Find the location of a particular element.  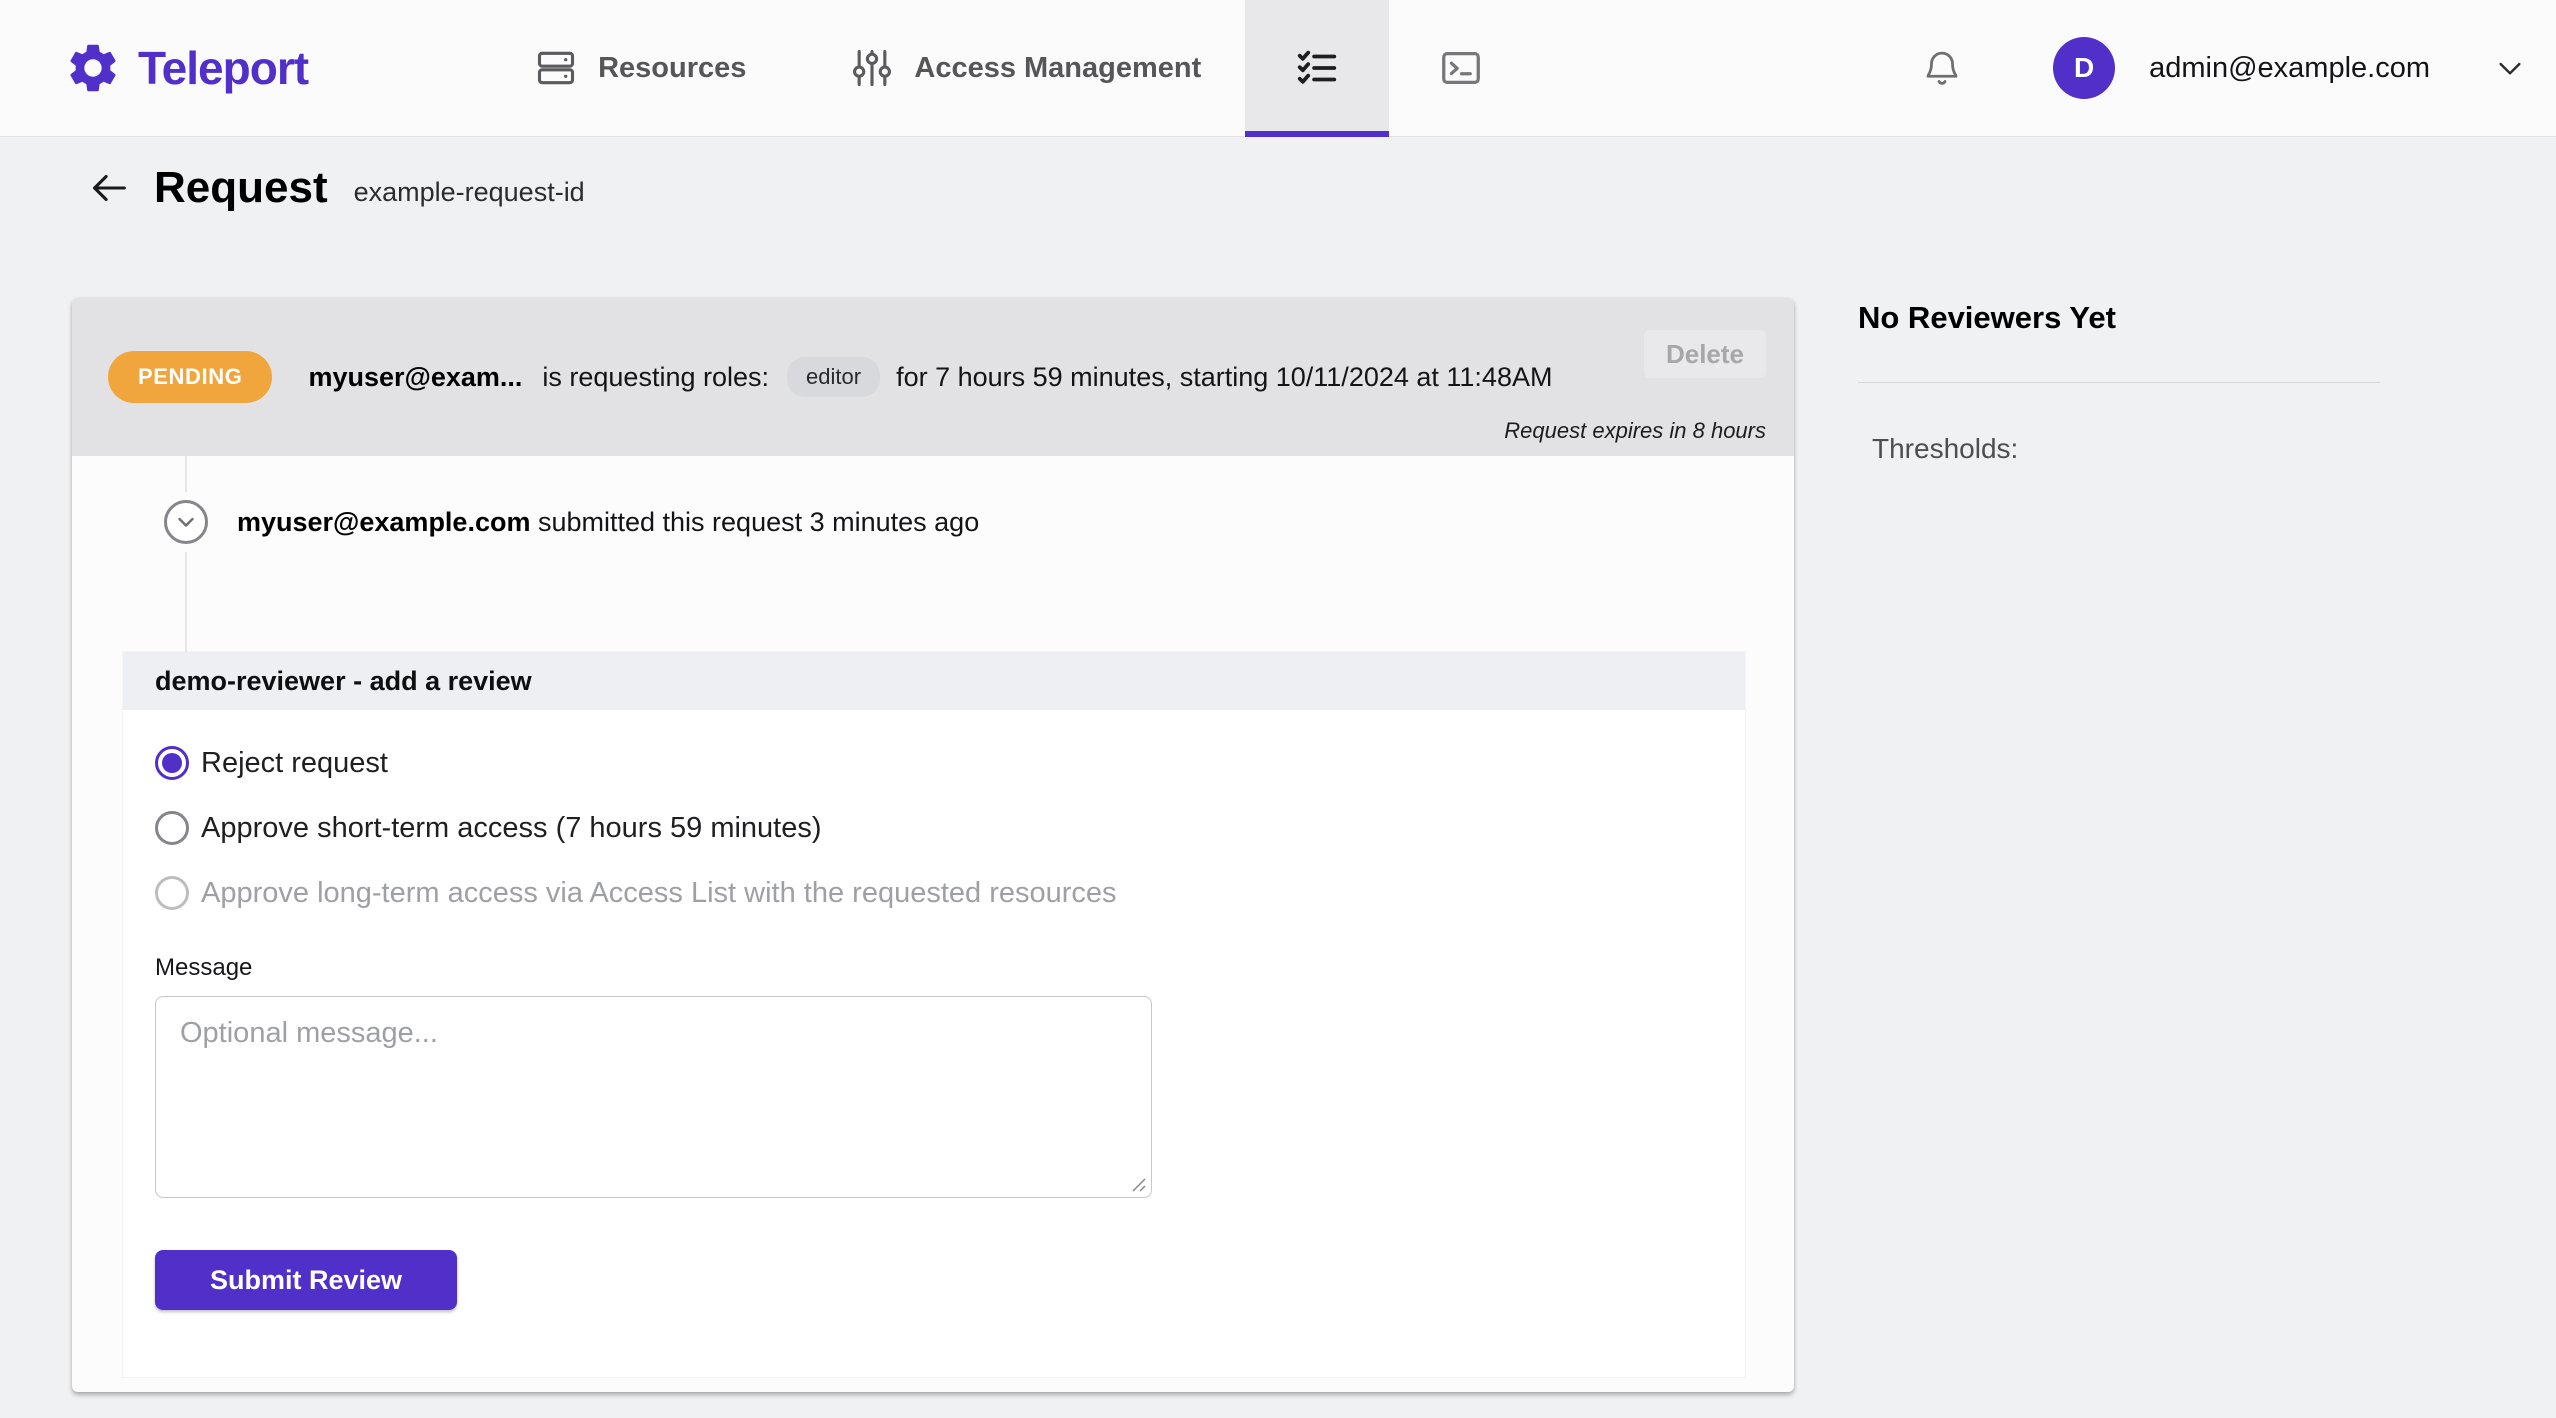

radio-option-label: Reject request is located at coordinates (294, 762).